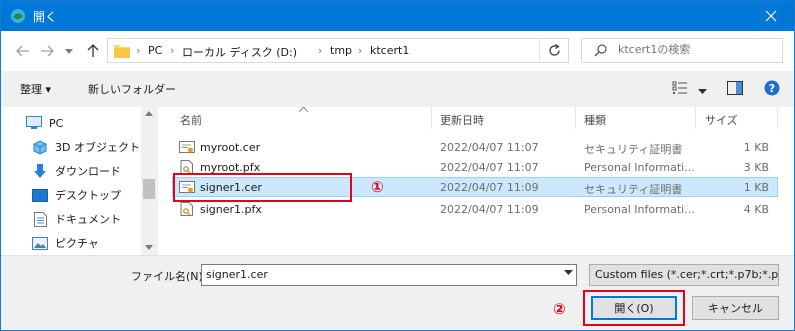 This screenshot has height=331, width=795. I want to click on filename-label: ファイル名(N):, so click(169, 276).